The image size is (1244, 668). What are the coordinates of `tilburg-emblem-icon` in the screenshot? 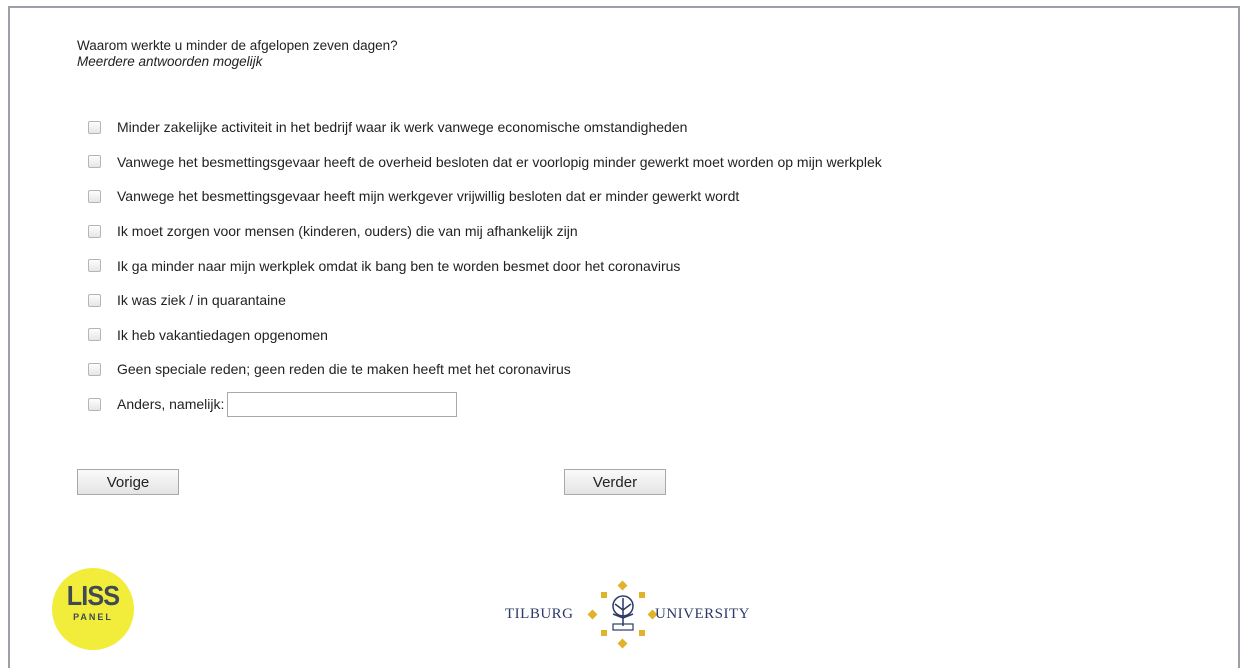 It's located at (622, 614).